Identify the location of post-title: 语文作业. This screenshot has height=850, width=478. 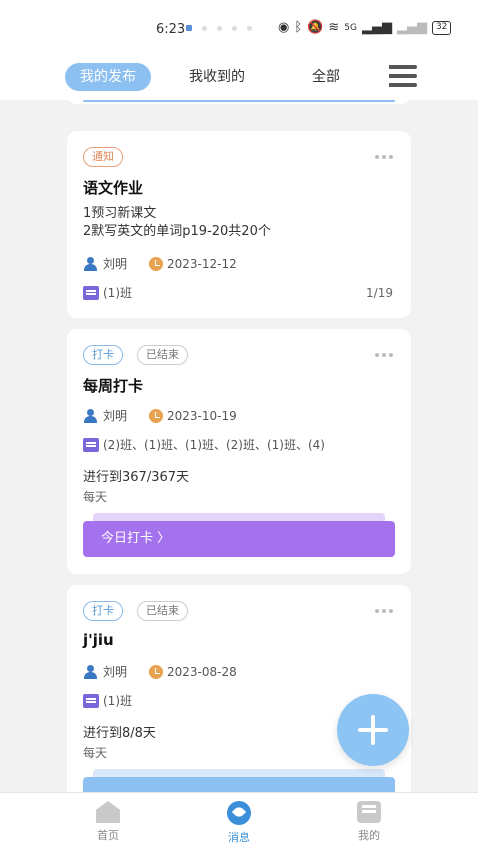
(113, 188).